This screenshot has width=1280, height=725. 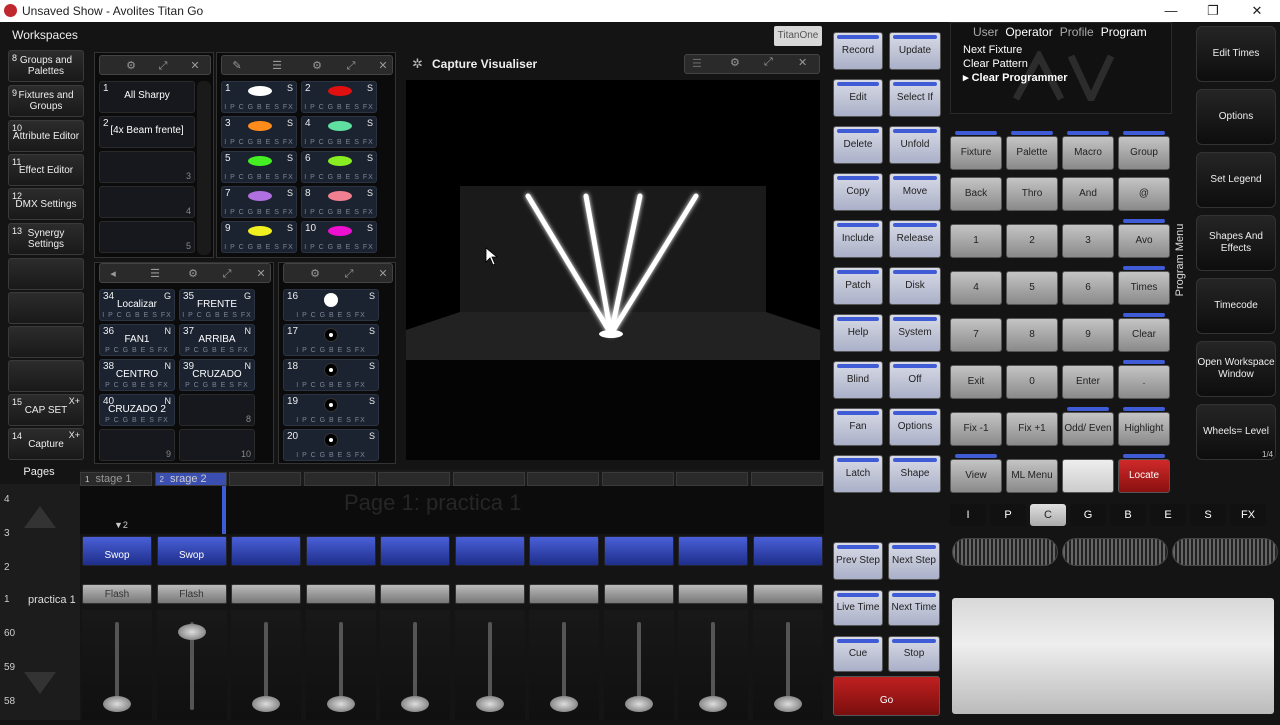 I want to click on flash-button: Flash, so click(x=117, y=594).